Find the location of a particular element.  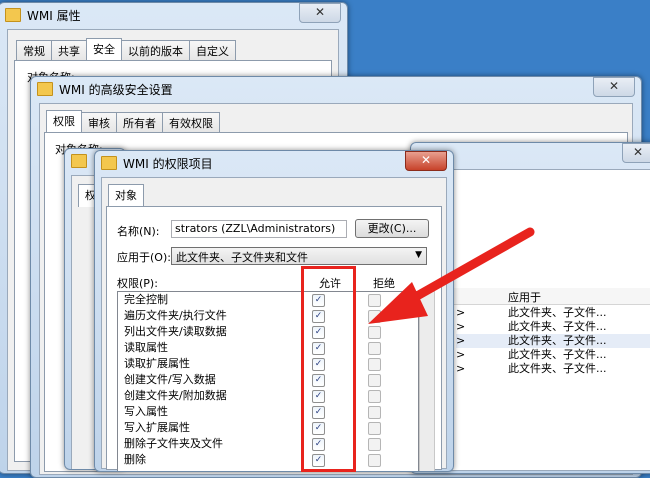

scrollbar is located at coordinates (427, 381).